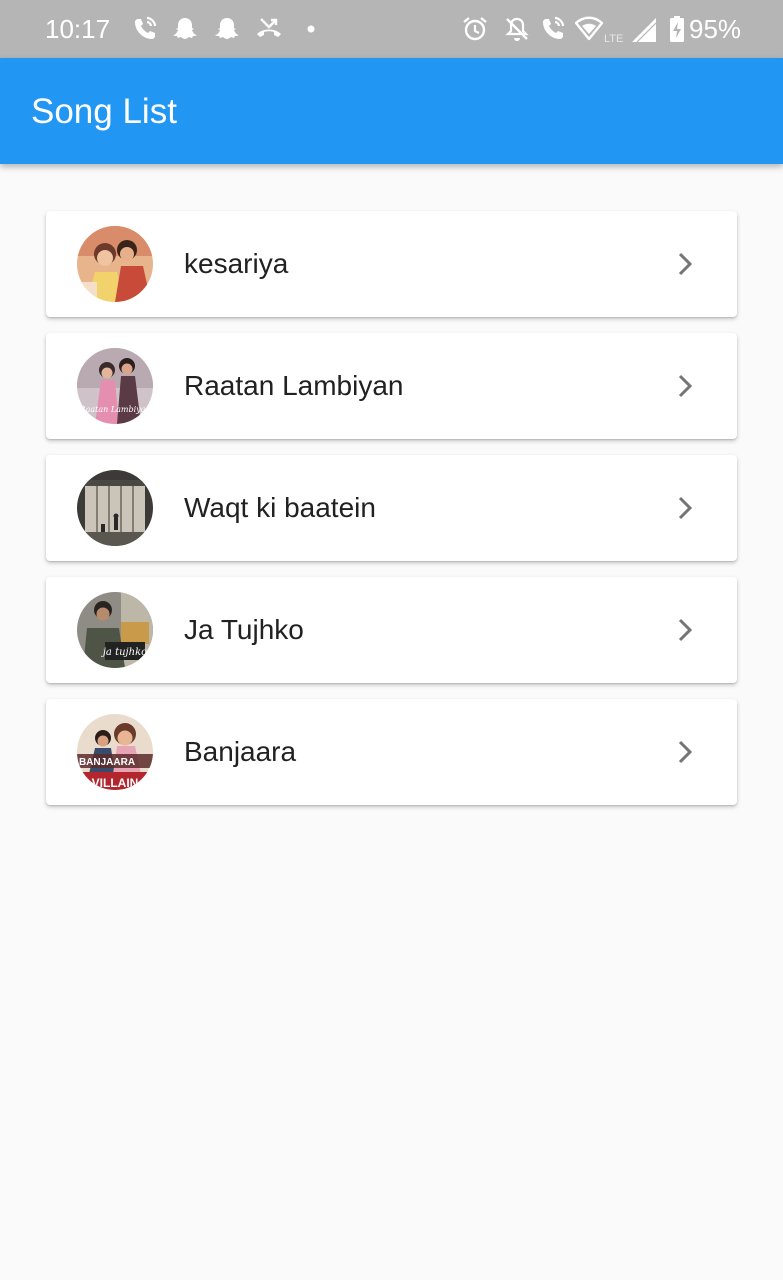  I want to click on thumb-caption: ja tujhko, so click(124, 652).